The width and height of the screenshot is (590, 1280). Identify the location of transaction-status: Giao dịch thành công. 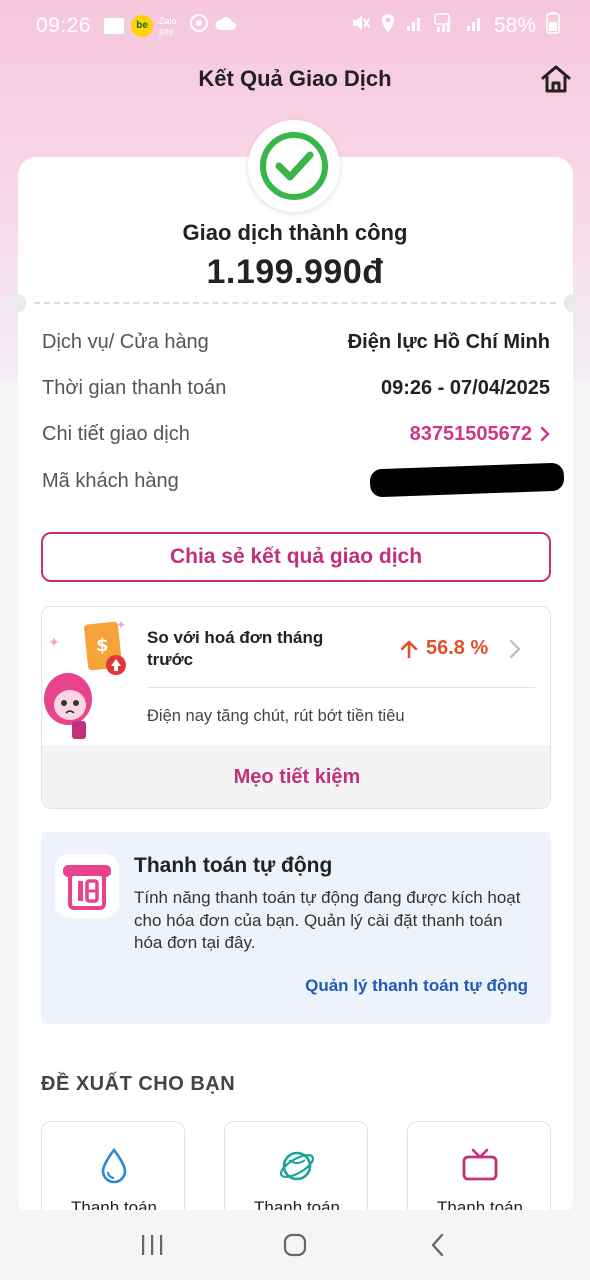
(295, 232).